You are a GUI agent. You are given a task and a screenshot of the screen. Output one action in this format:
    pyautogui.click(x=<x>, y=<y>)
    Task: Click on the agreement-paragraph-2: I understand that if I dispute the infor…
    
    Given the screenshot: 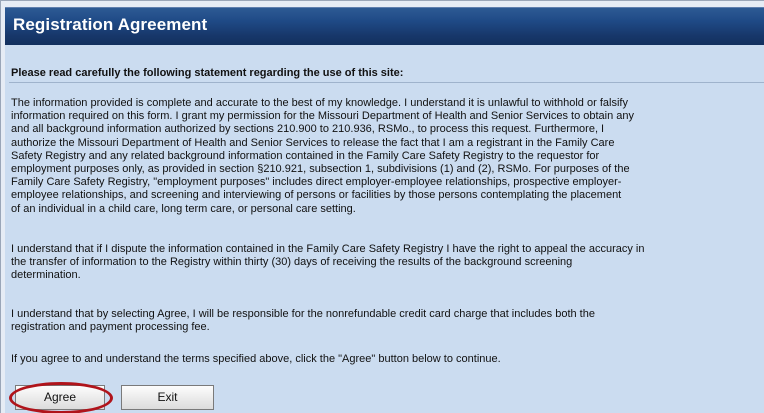 What is the action you would take?
    pyautogui.click(x=387, y=263)
    